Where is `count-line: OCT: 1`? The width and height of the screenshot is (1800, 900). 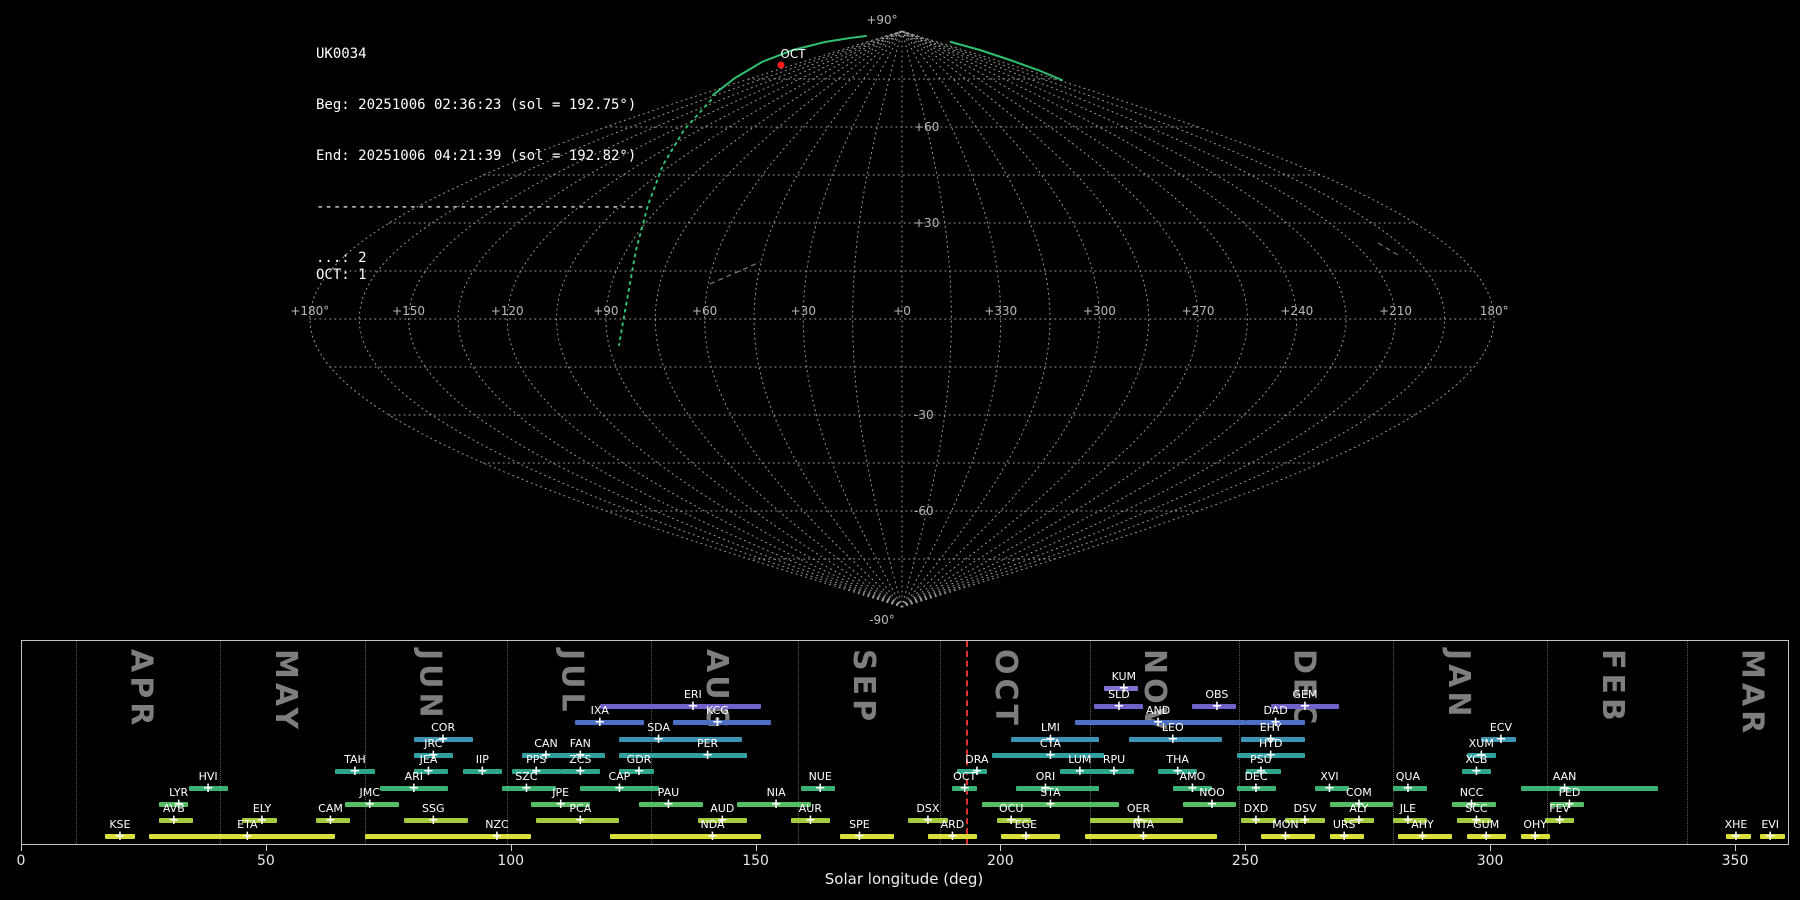
count-line: OCT: 1 is located at coordinates (341, 275).